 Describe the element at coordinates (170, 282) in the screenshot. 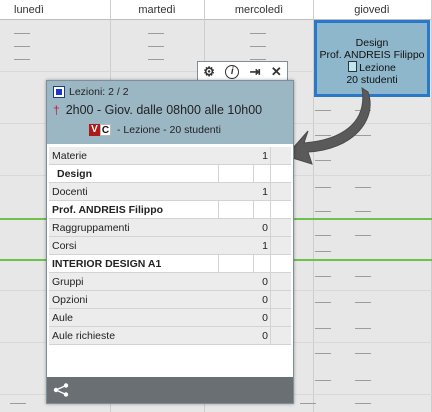

I see `row-gruppi: Gruppi 0` at that location.